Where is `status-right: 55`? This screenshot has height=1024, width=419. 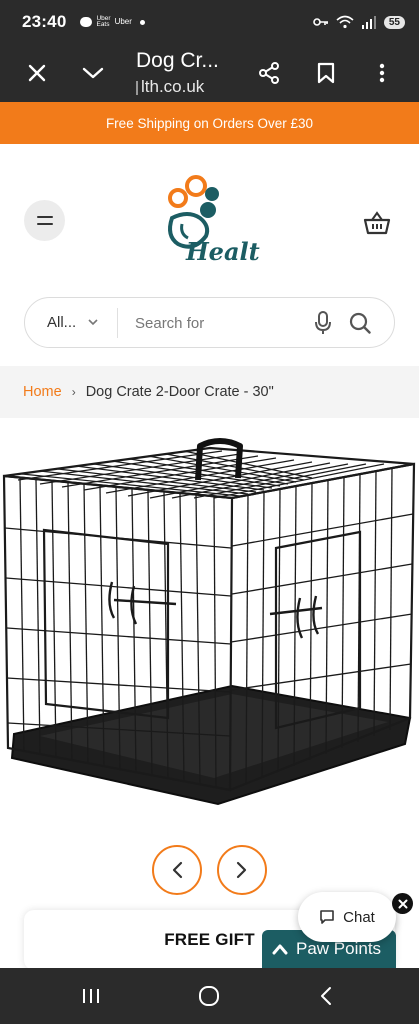
status-right: 55 is located at coordinates (359, 22).